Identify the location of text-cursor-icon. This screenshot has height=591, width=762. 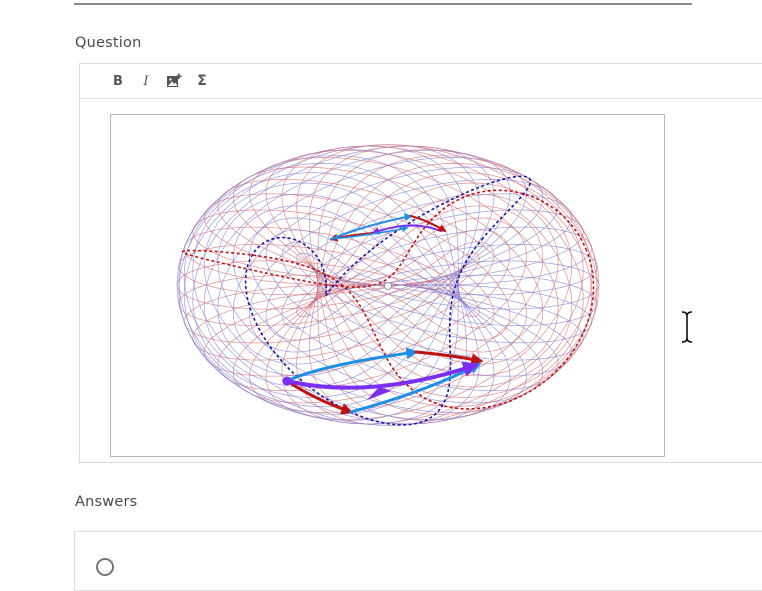
(687, 327).